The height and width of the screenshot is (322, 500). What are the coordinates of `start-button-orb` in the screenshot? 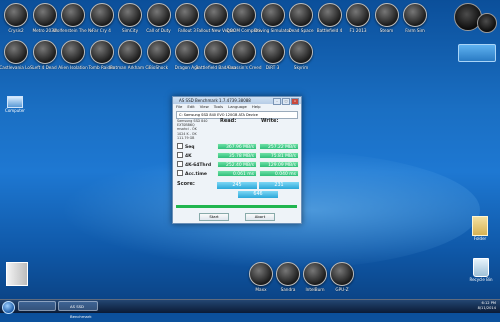 It's located at (8, 307).